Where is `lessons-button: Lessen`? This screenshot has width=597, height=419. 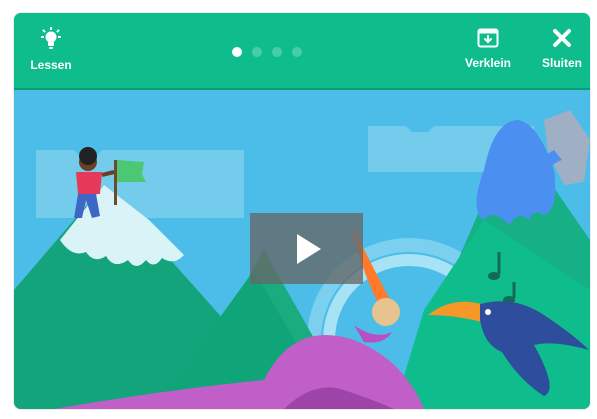
lessons-button: Lessen is located at coordinates (51, 49).